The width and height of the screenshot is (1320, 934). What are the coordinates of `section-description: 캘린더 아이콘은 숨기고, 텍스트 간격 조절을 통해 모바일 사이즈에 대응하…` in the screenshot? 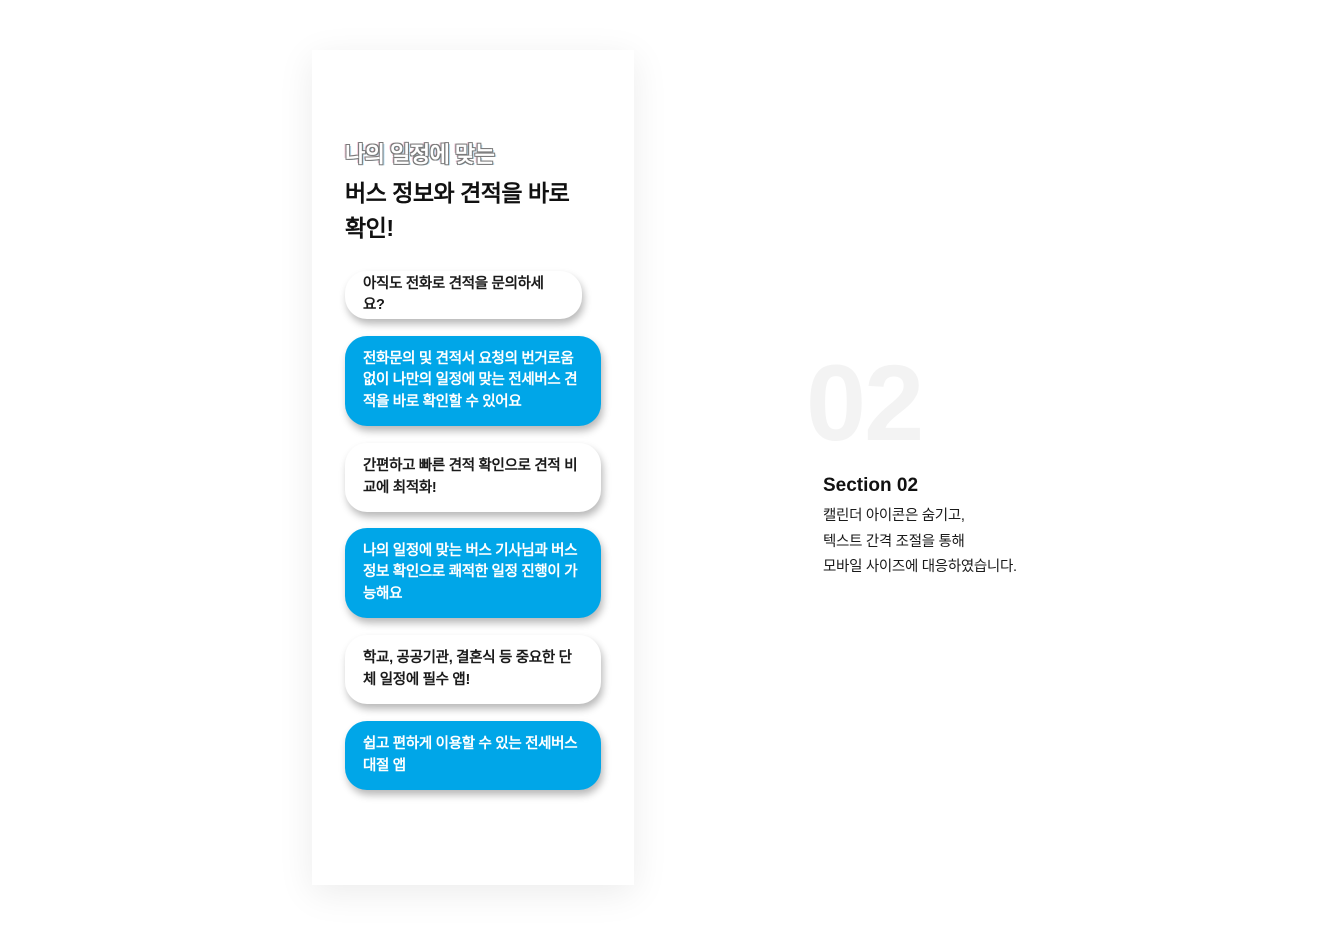 It's located at (920, 542).